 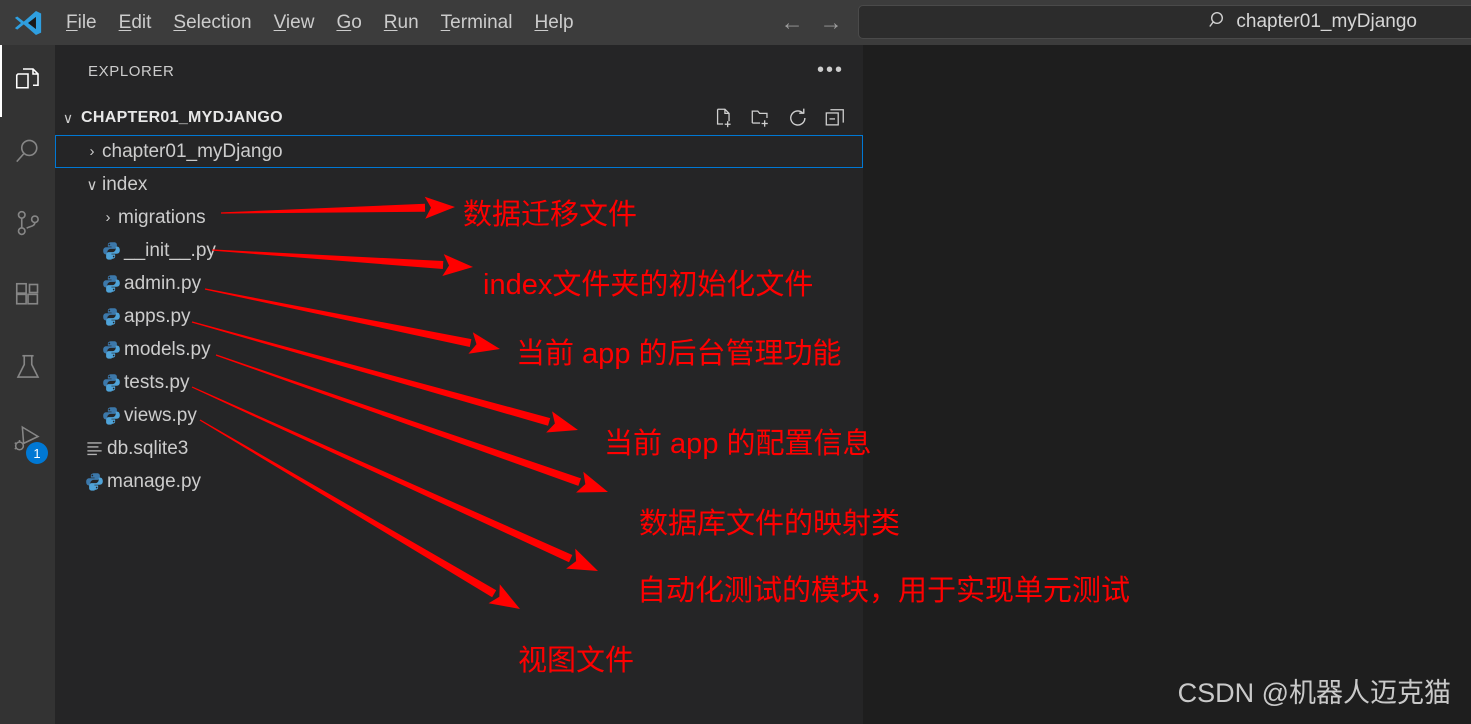 I want to click on refresh-icon, so click(x=798, y=118).